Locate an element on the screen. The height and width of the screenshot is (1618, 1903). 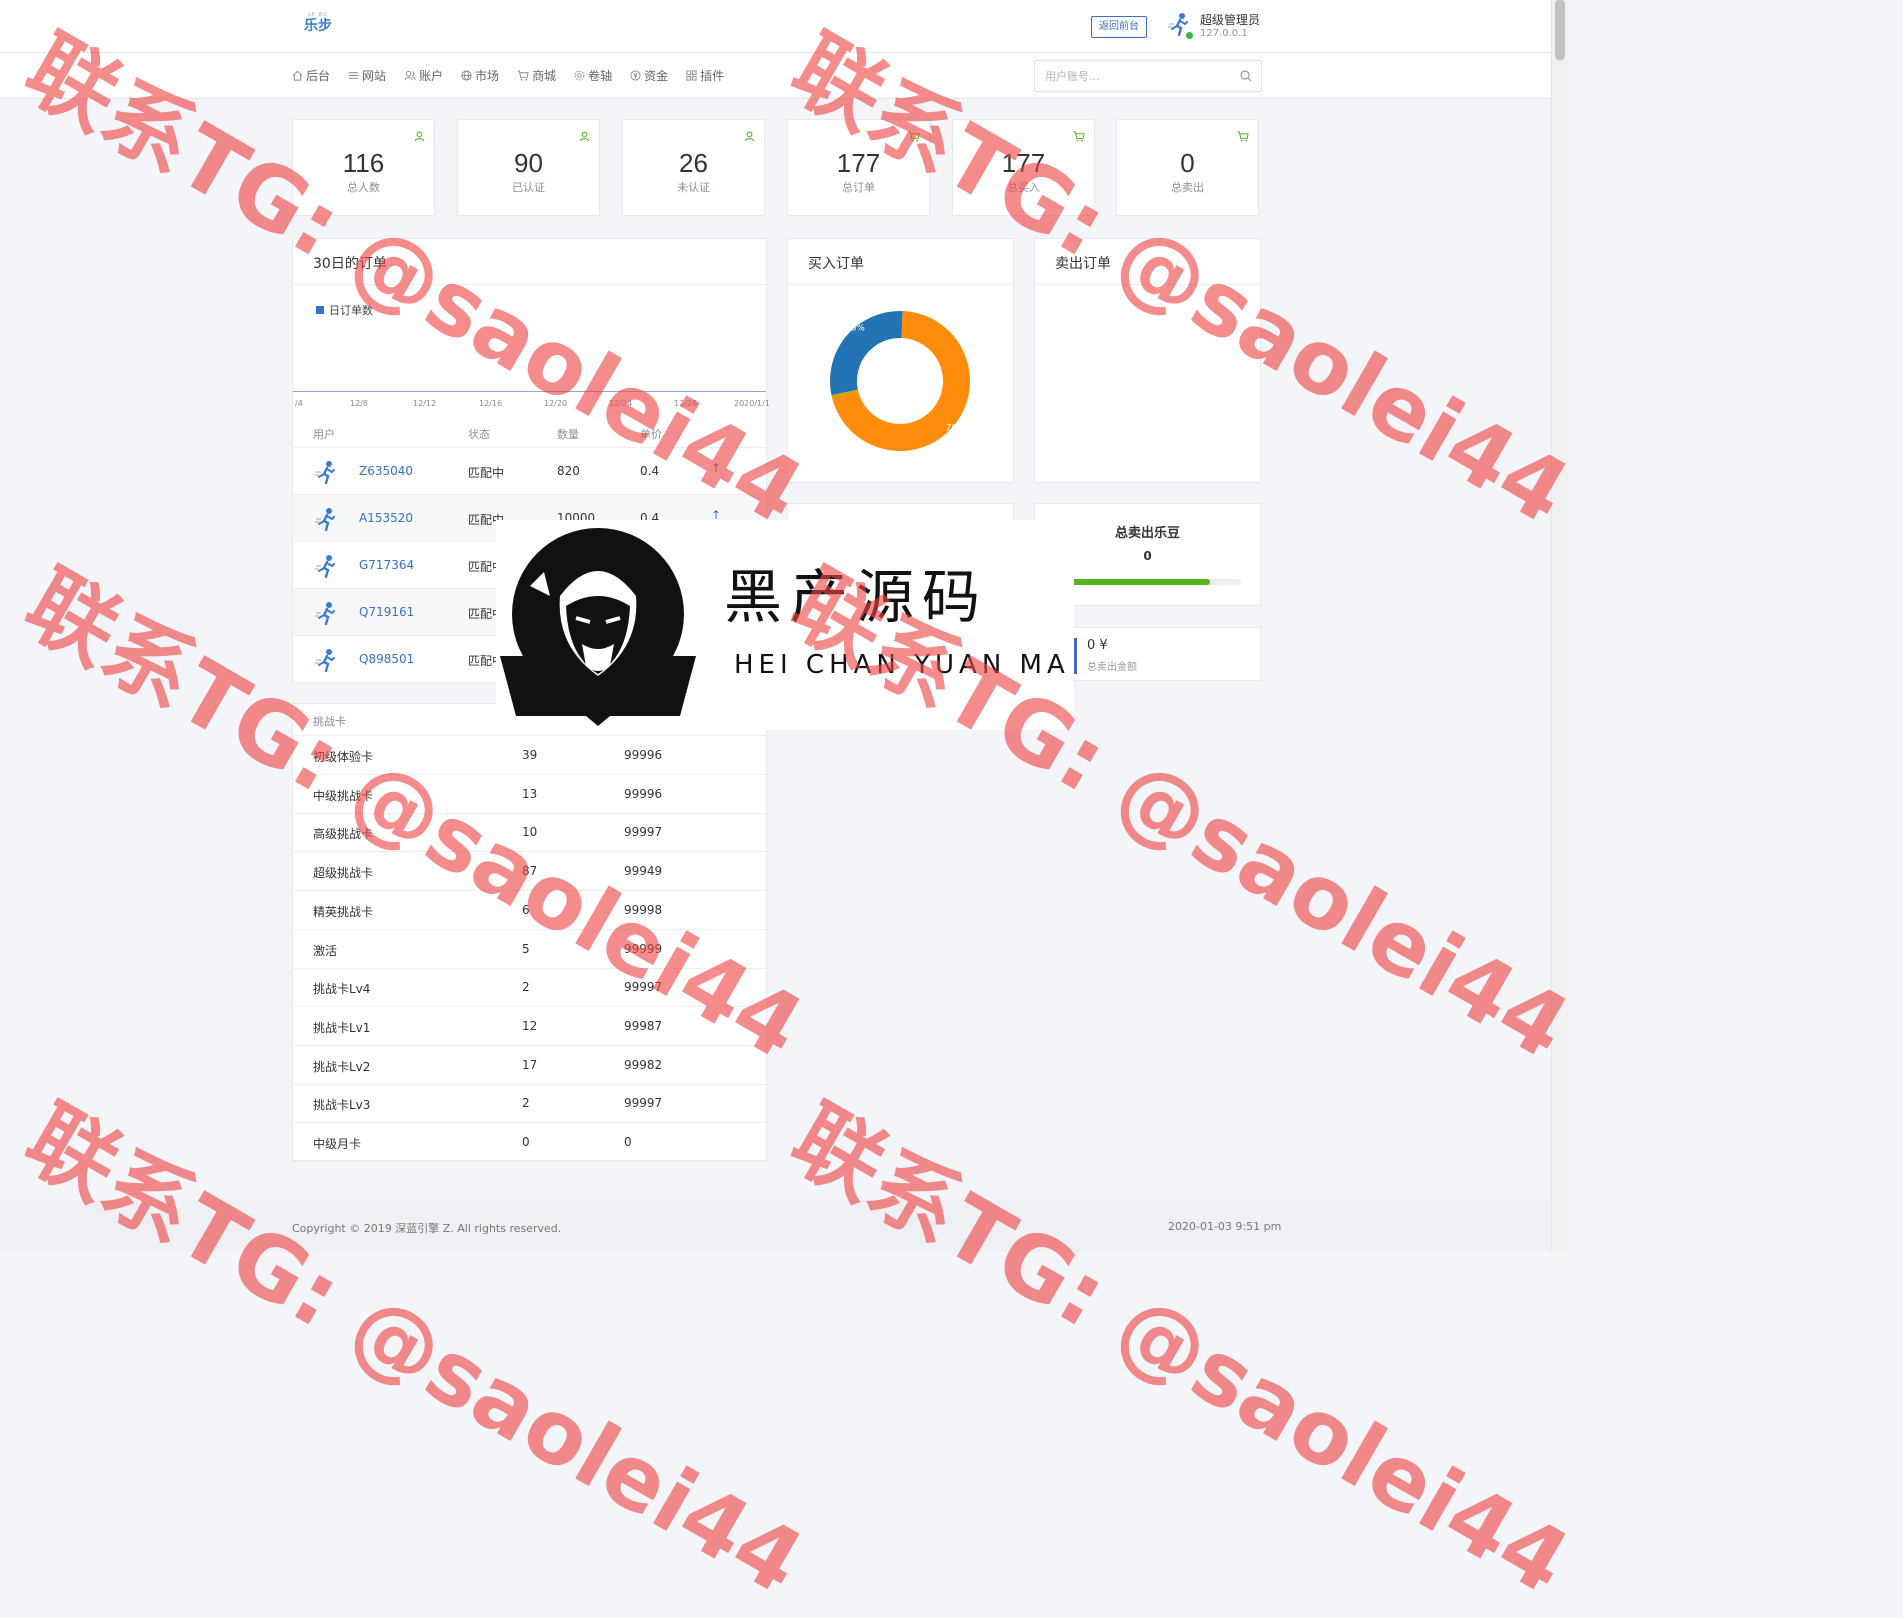
admin-ip: 127.0.0.1 is located at coordinates (1224, 33).